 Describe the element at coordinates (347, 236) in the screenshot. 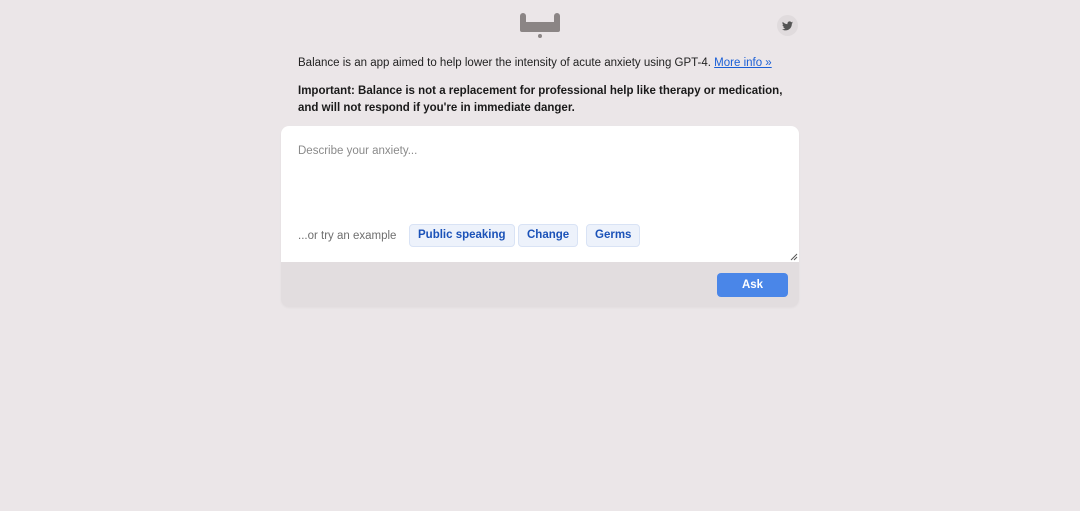

I see `examples-label: ...or try an example` at that location.